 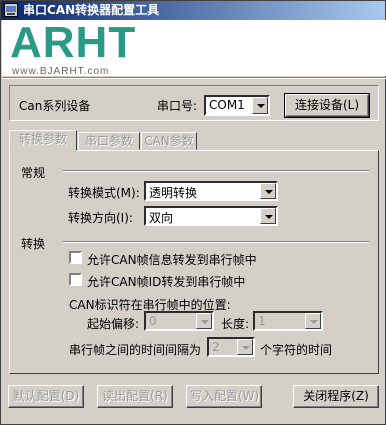 I want to click on port-select-value: COM1, so click(x=227, y=105).